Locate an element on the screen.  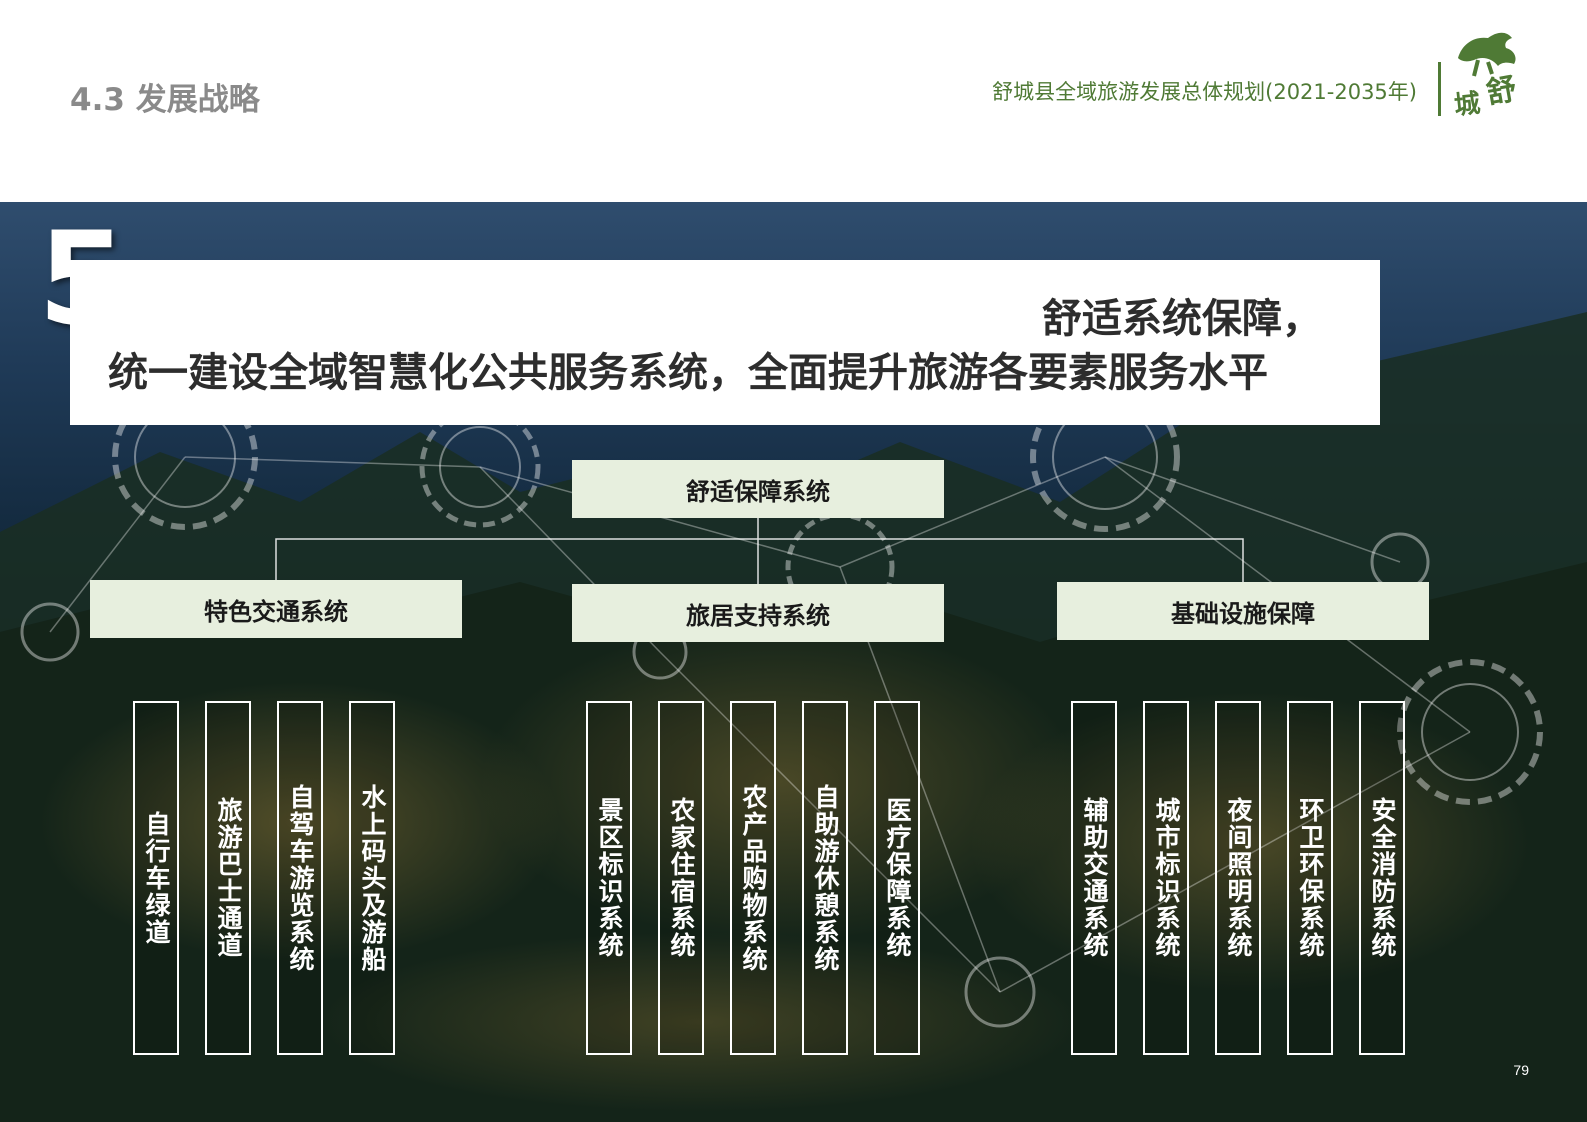
leaf-node: 自行车绿道 is located at coordinates (156, 878).